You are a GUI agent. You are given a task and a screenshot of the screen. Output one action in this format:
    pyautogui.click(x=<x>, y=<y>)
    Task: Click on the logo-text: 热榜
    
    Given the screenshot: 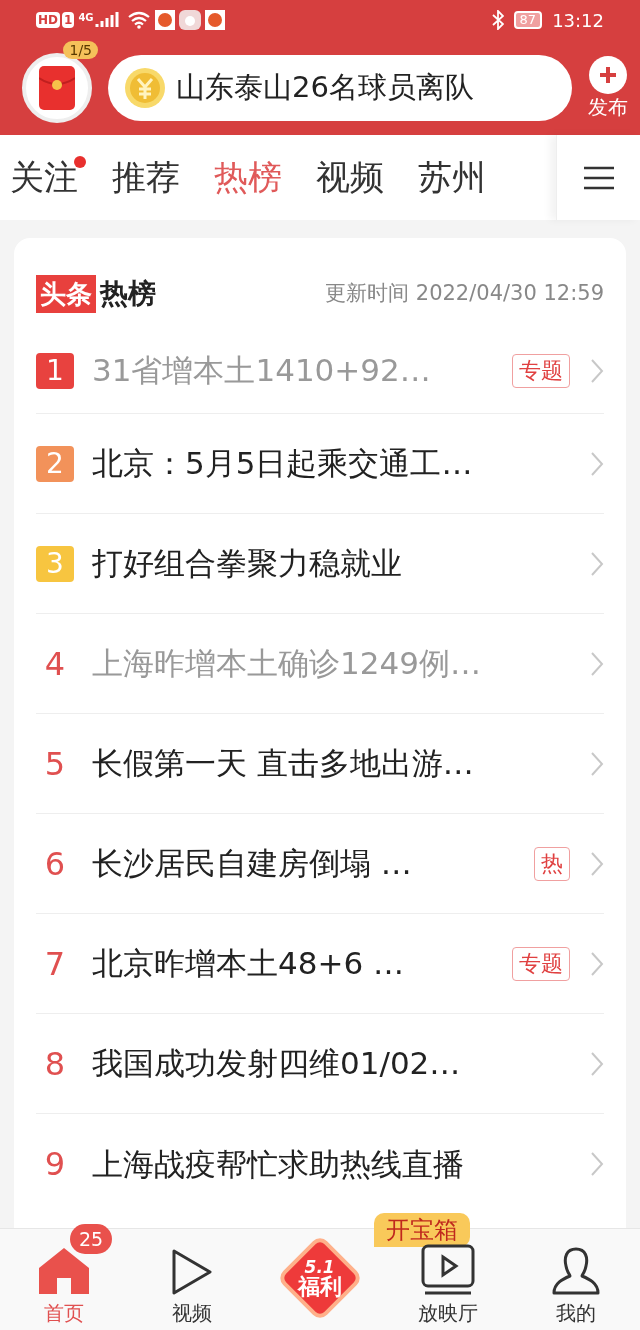 What is the action you would take?
    pyautogui.click(x=128, y=294)
    